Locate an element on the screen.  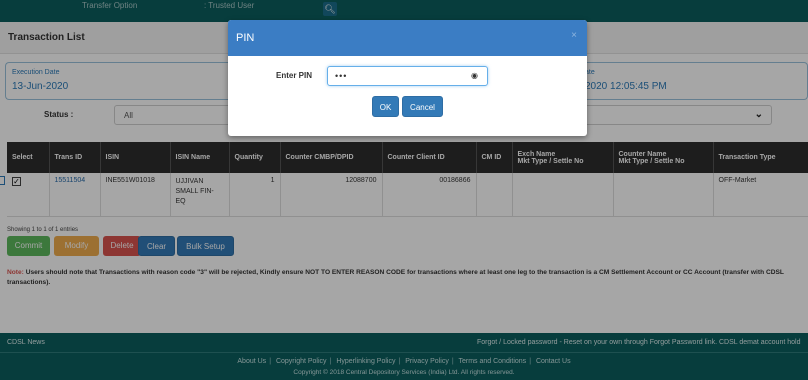
pin-dialog: PIN × Enter PIN ••• ◉ OK Cancel is located at coordinates (407, 78).